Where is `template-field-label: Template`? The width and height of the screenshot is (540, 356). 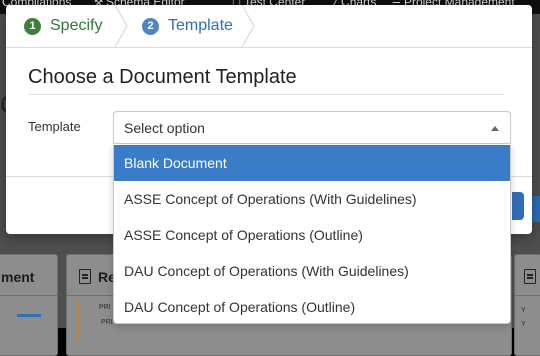
template-field-label: Template is located at coordinates (54, 126).